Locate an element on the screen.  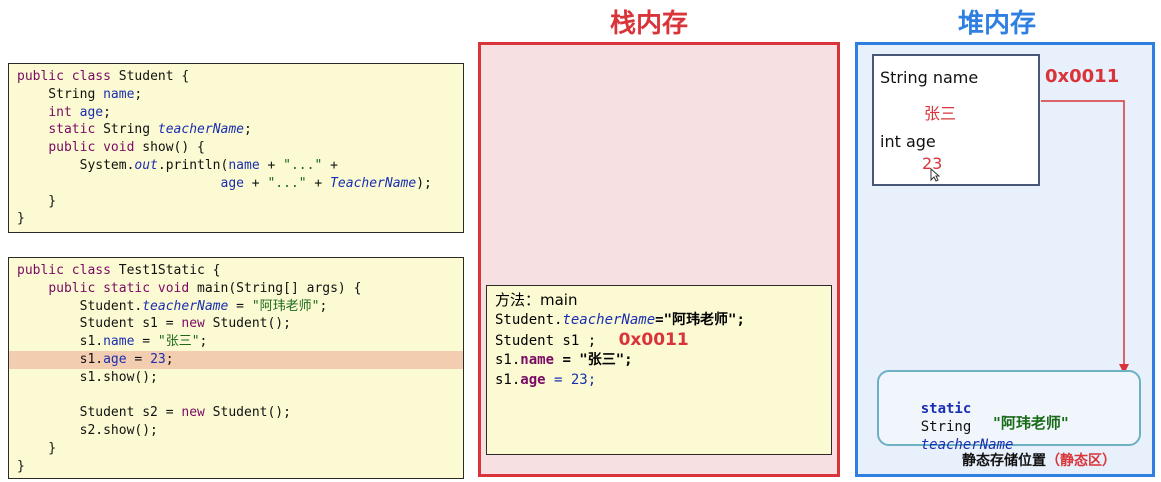
student-object: String name 张三 int age 23 is located at coordinates (956, 120).